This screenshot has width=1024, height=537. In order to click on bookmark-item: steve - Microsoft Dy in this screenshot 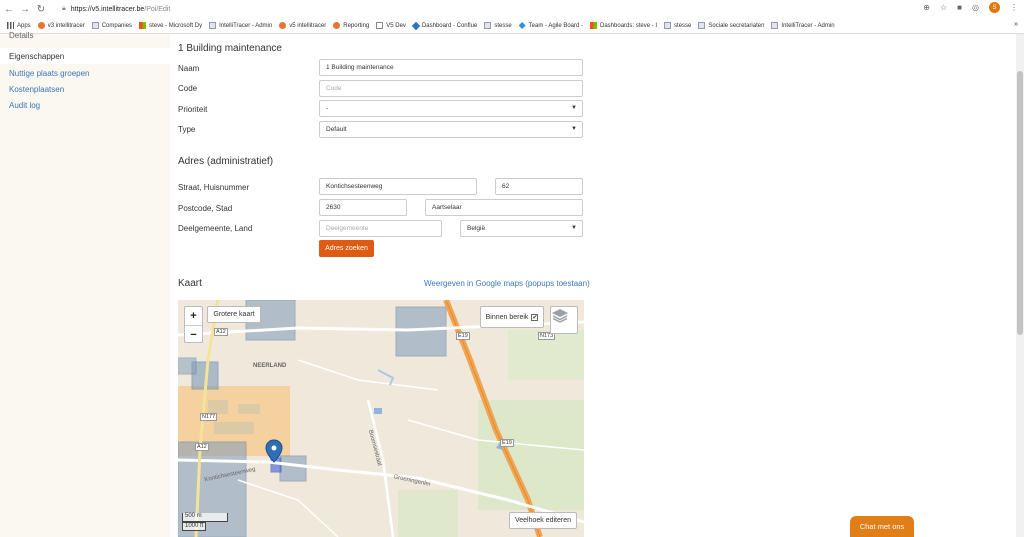, I will do `click(170, 25)`.